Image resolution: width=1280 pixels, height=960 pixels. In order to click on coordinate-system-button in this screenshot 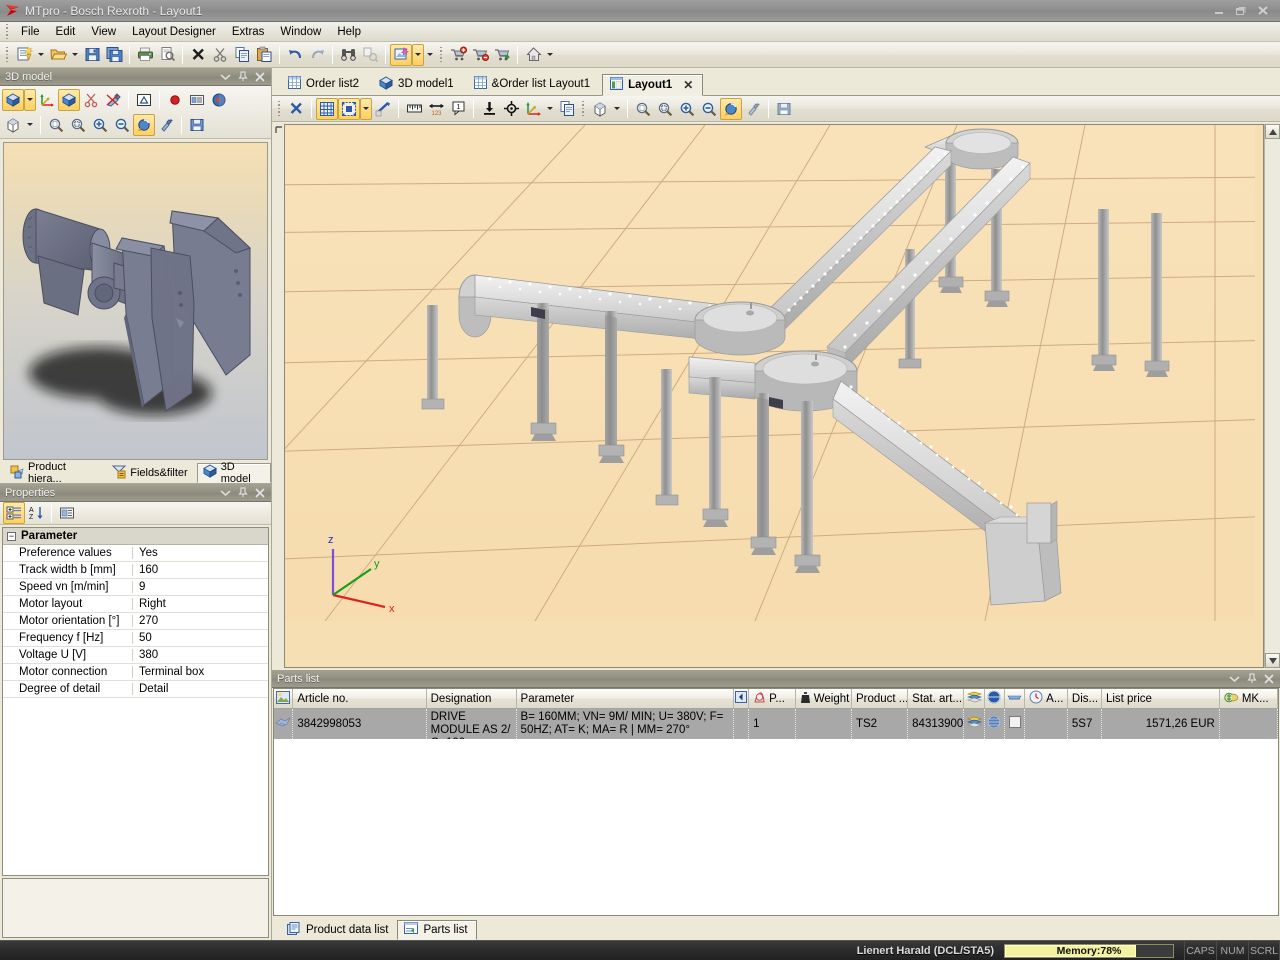, I will do `click(47, 100)`.